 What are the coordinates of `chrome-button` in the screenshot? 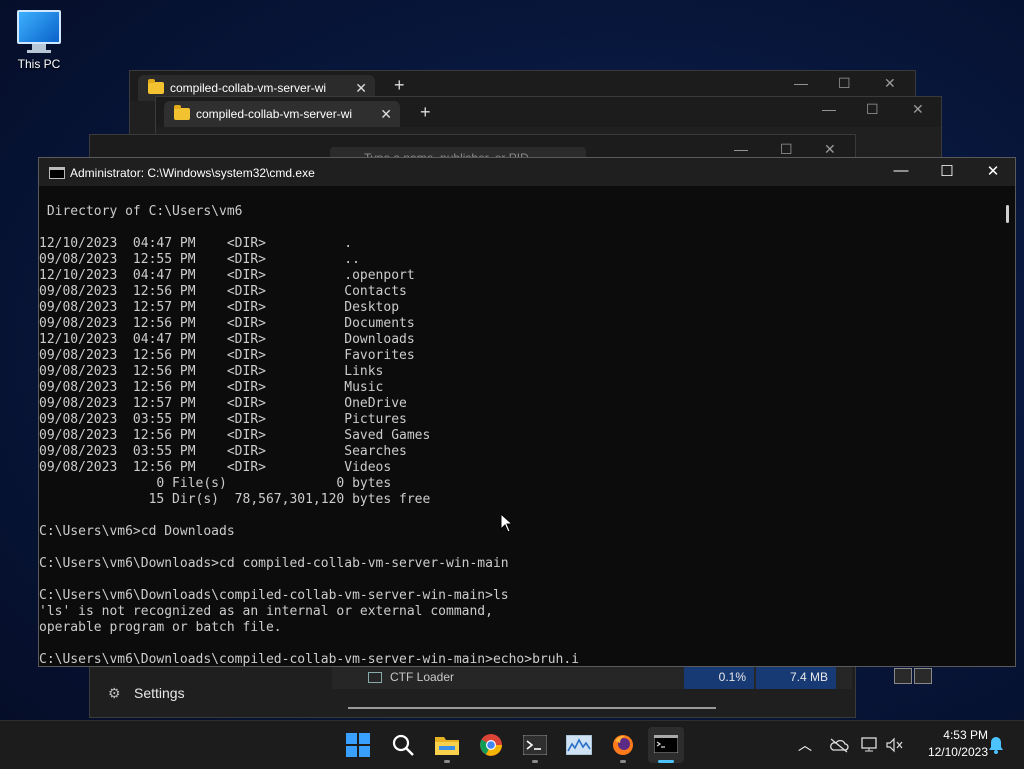 It's located at (491, 745).